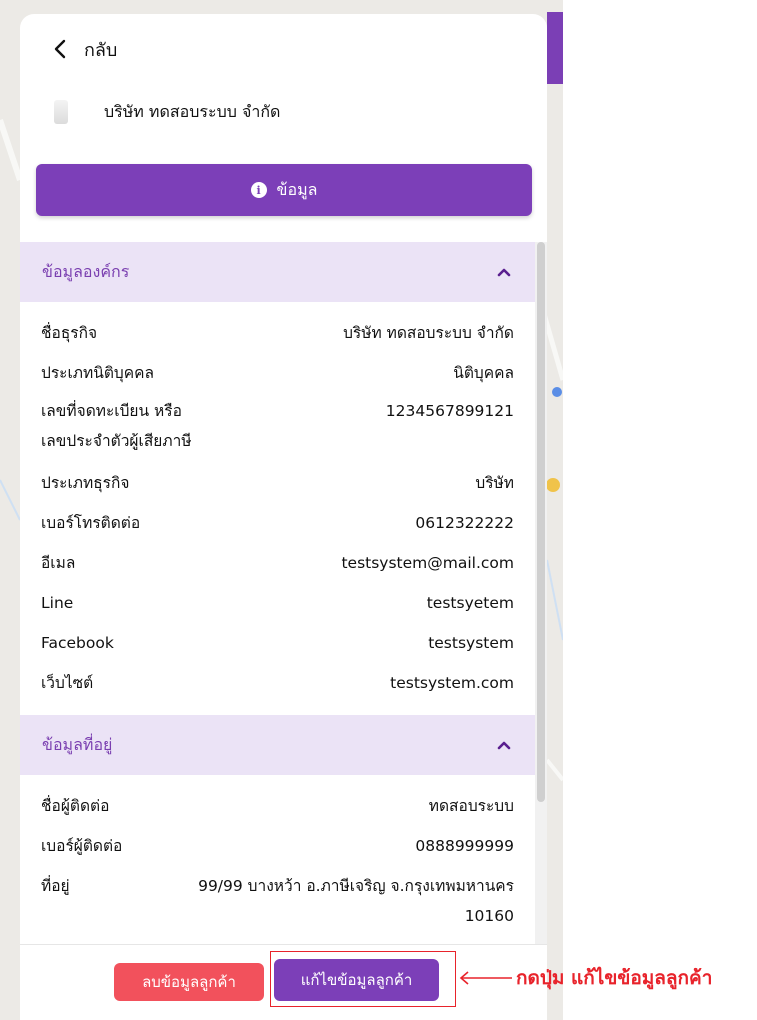 This screenshot has width=757, height=1020. Describe the element at coordinates (77, 744) in the screenshot. I see `section-title-address: ข้อมูลที่อยู่` at that location.